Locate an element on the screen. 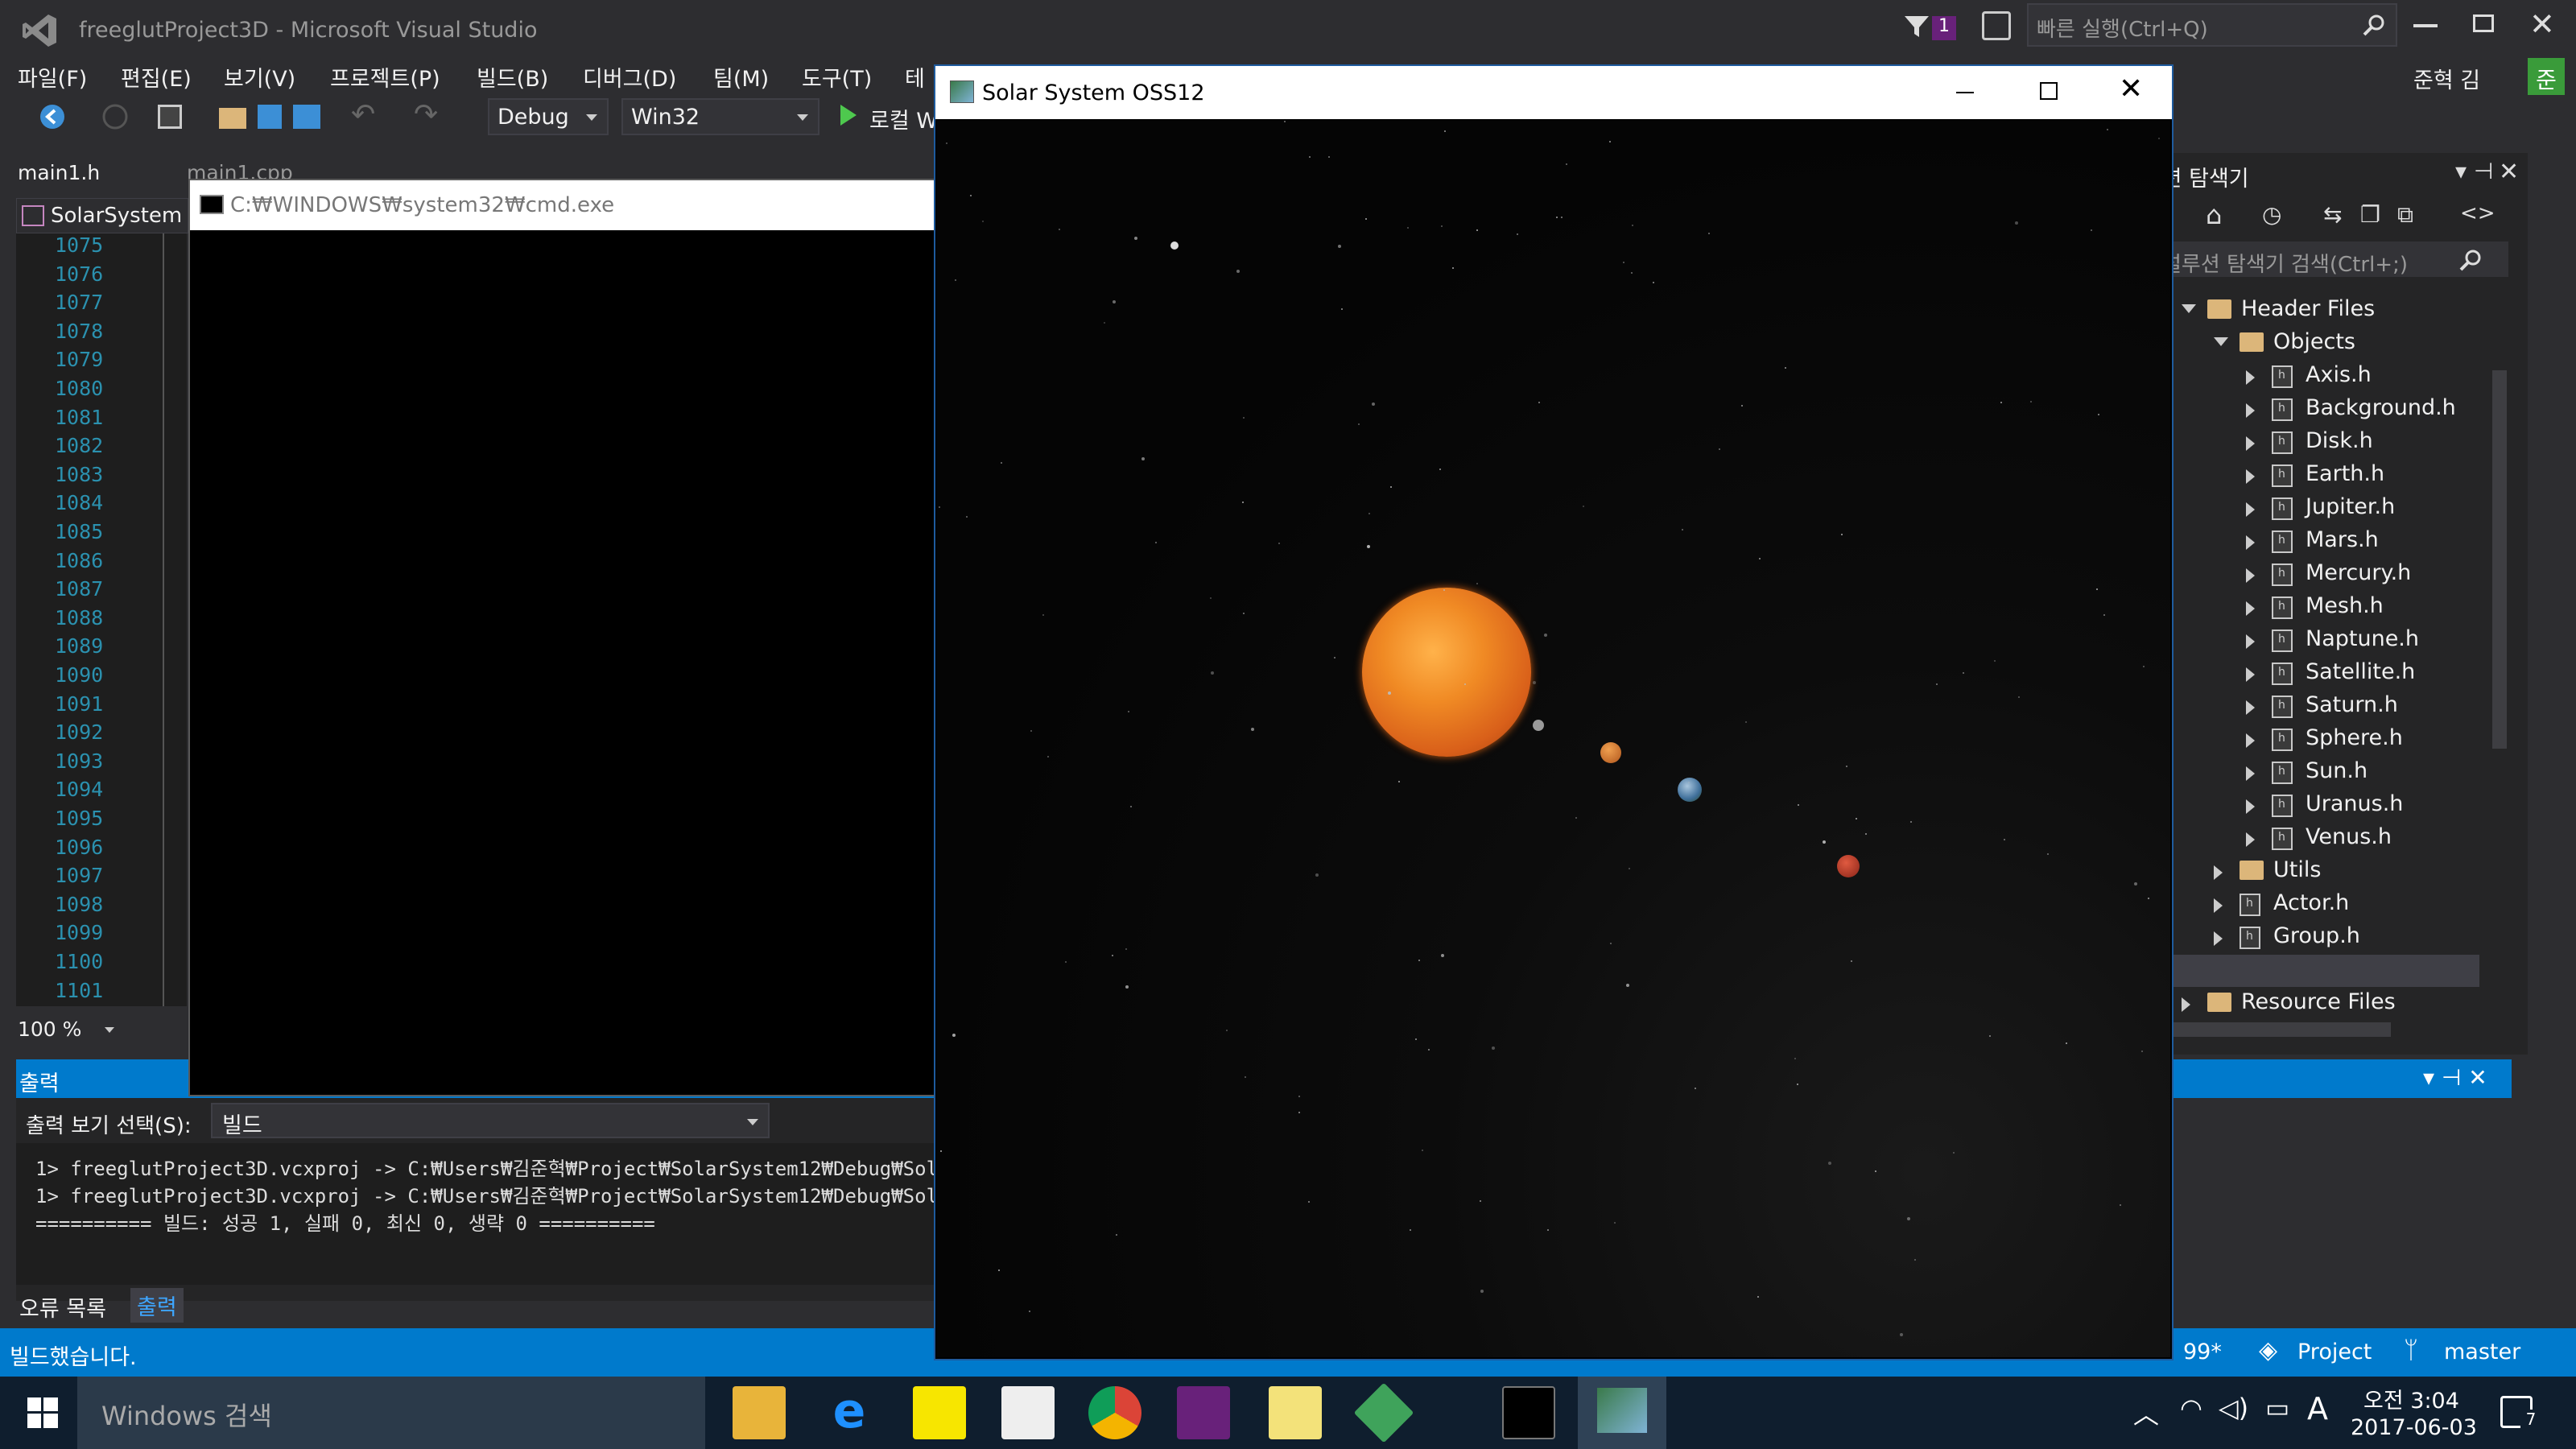 The width and height of the screenshot is (2576, 1449). tree-item: Header Files is located at coordinates (2318, 311).